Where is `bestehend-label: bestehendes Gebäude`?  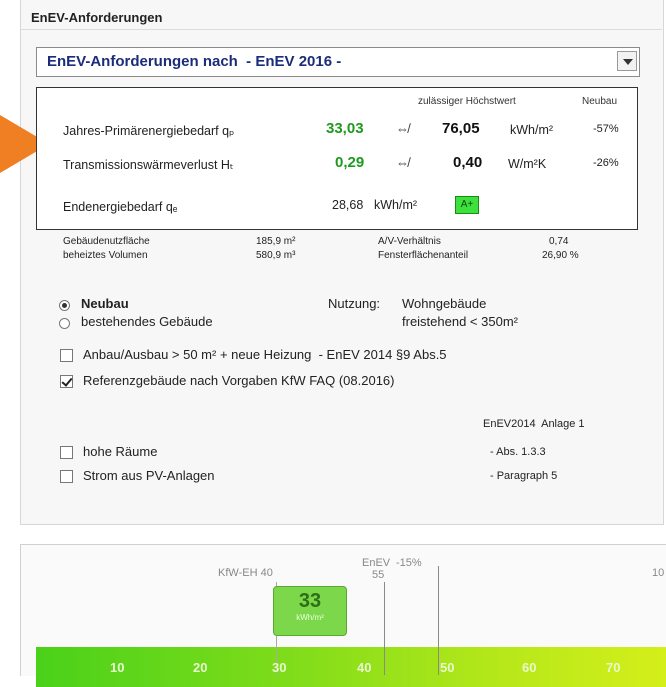
bestehend-label: bestehendes Gebäude is located at coordinates (147, 321).